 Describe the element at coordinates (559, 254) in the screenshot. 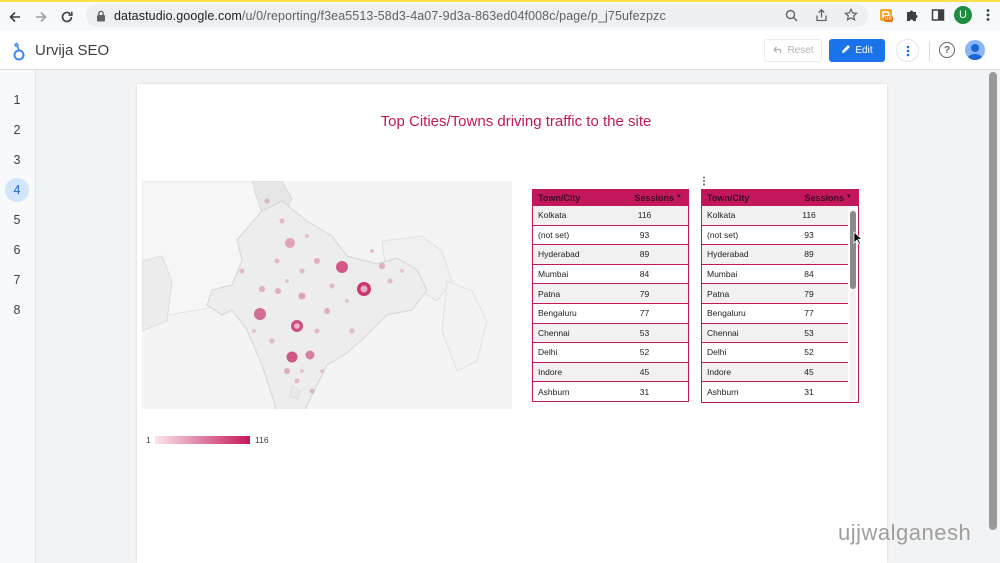

I see `city-cell: Hyderabad` at that location.